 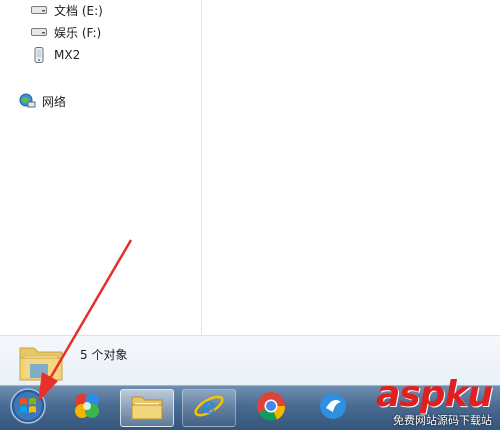 What do you see at coordinates (442, 420) in the screenshot?
I see `watermark-subtitle: 免费网站源码下载站` at bounding box center [442, 420].